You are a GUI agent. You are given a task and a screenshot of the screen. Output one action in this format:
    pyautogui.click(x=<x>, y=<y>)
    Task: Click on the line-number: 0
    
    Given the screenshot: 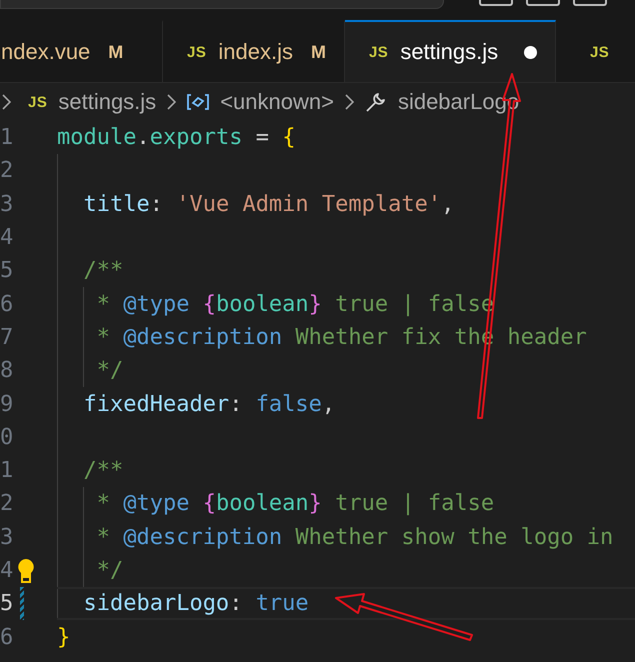 What is the action you would take?
    pyautogui.click(x=6, y=437)
    